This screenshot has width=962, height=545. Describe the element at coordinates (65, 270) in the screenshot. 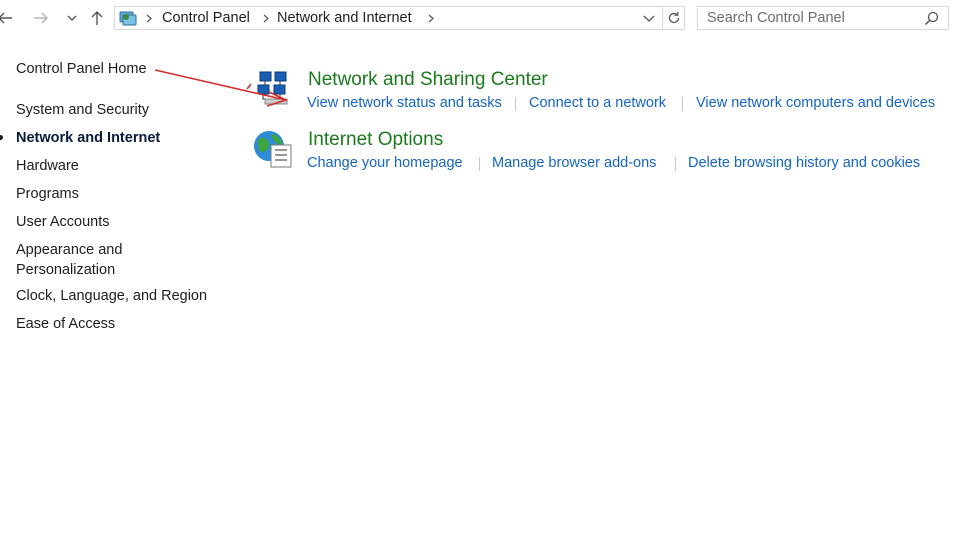

I see `sidebar-item-appearance-line2: Personalization` at that location.